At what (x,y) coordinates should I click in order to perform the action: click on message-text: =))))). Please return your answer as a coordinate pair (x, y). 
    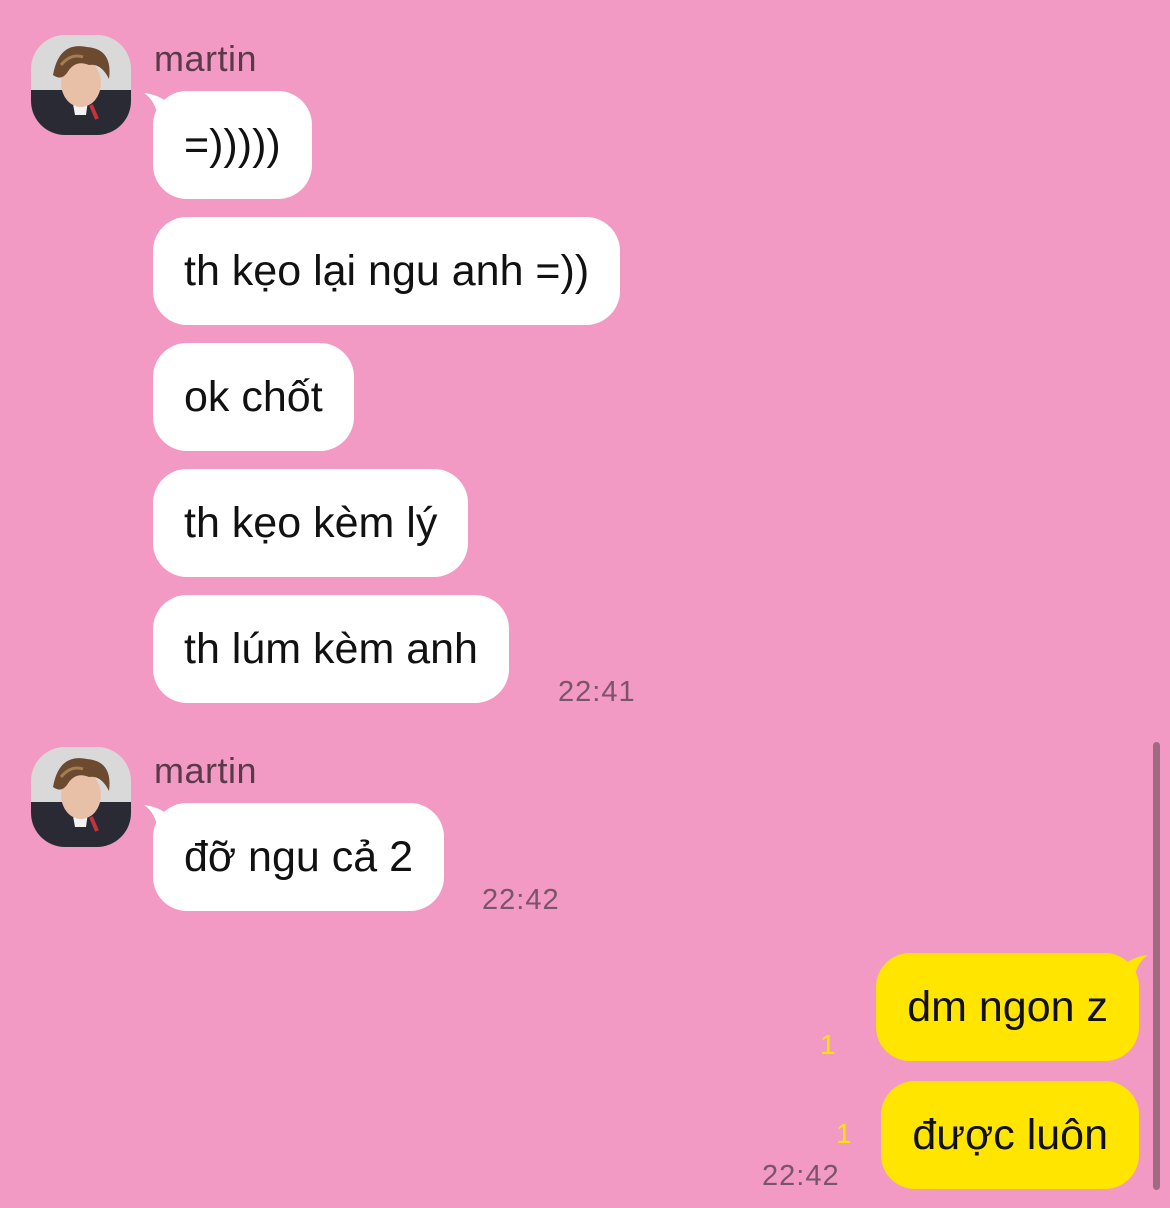
    Looking at the image, I should click on (232, 145).